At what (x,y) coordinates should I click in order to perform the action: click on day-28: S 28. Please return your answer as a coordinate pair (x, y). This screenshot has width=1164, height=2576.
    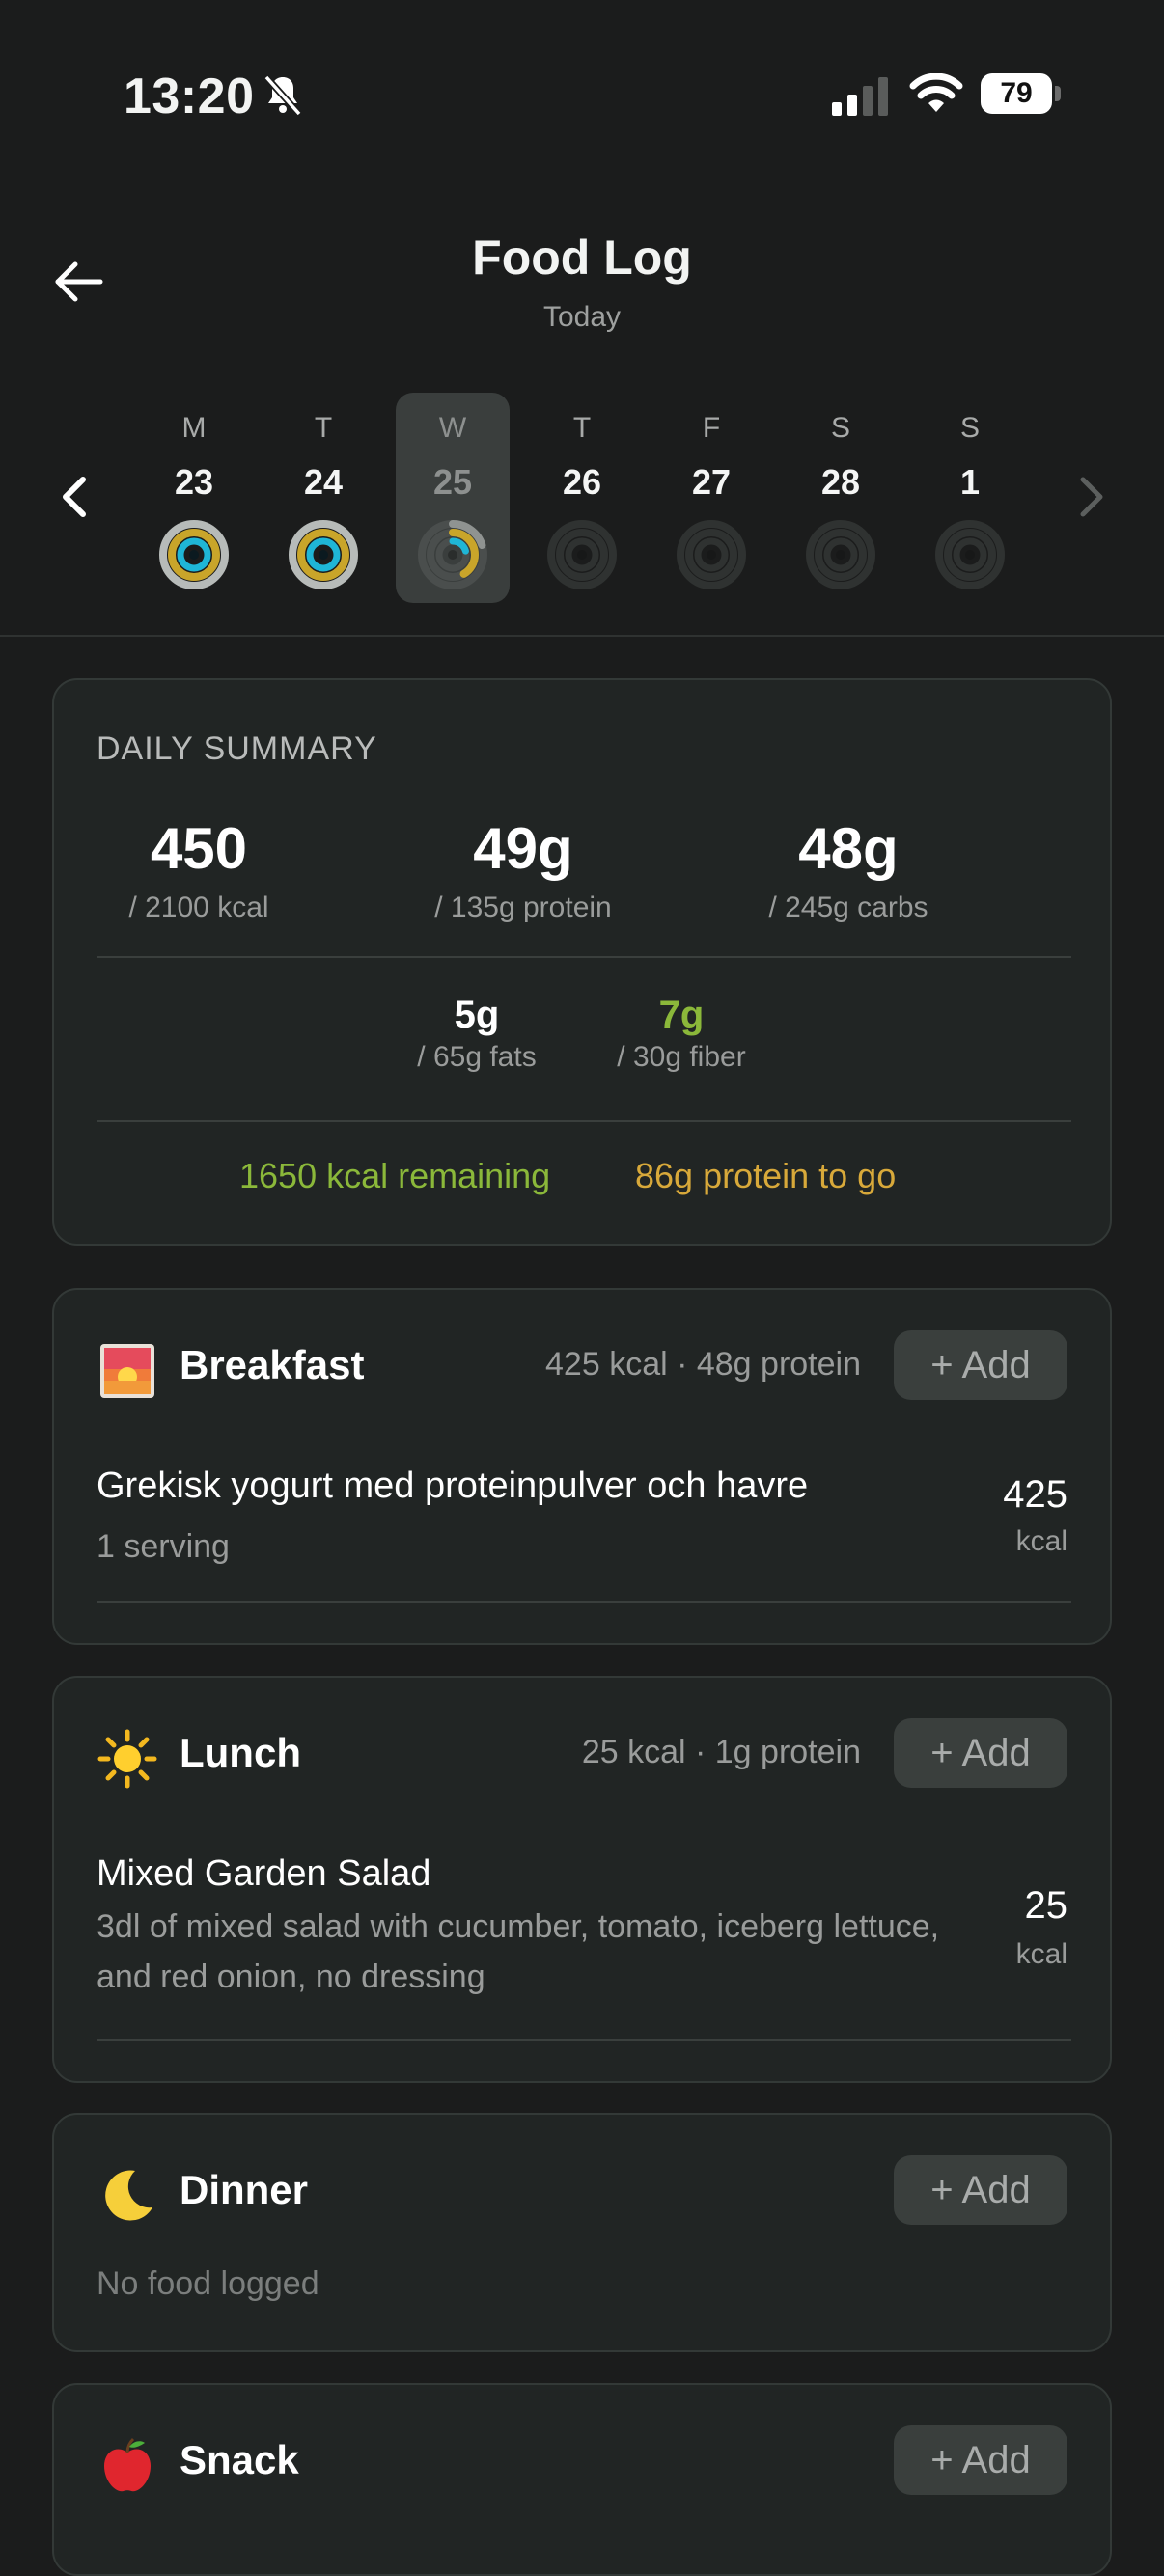
    Looking at the image, I should click on (841, 498).